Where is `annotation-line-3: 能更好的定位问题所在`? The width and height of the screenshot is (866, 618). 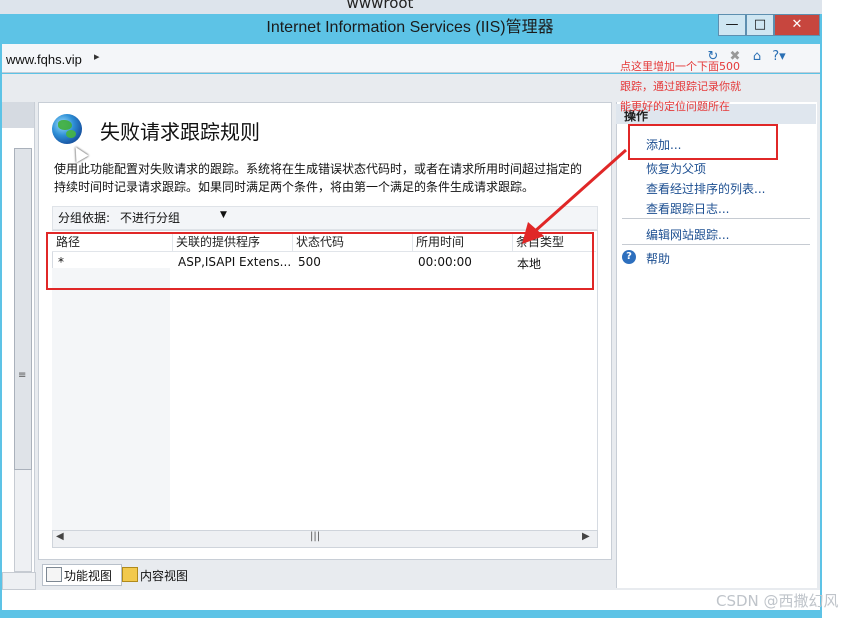 annotation-line-3: 能更好的定位问题所在 is located at coordinates (675, 106).